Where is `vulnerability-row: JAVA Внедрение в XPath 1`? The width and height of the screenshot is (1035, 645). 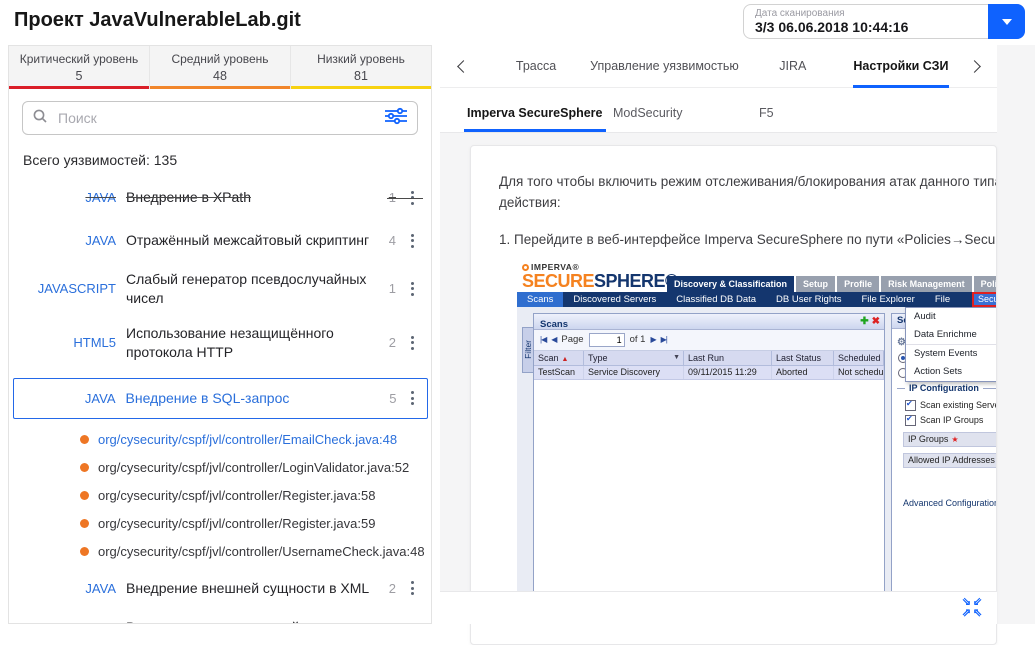 vulnerability-row: JAVA Внедрение в XPath 1 is located at coordinates (222, 197).